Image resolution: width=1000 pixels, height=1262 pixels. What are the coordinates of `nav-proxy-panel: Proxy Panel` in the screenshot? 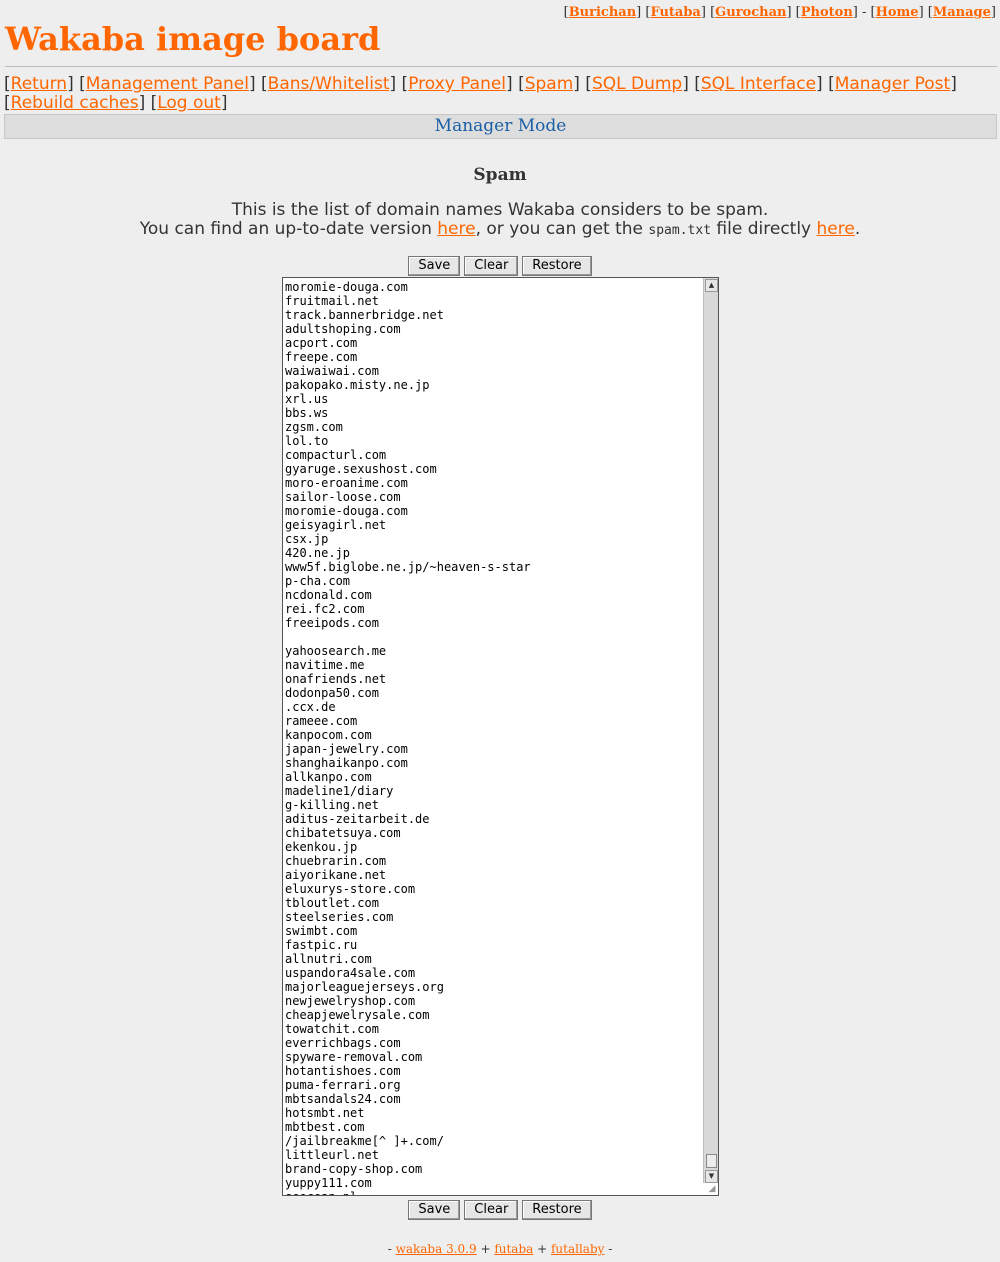 It's located at (457, 84).